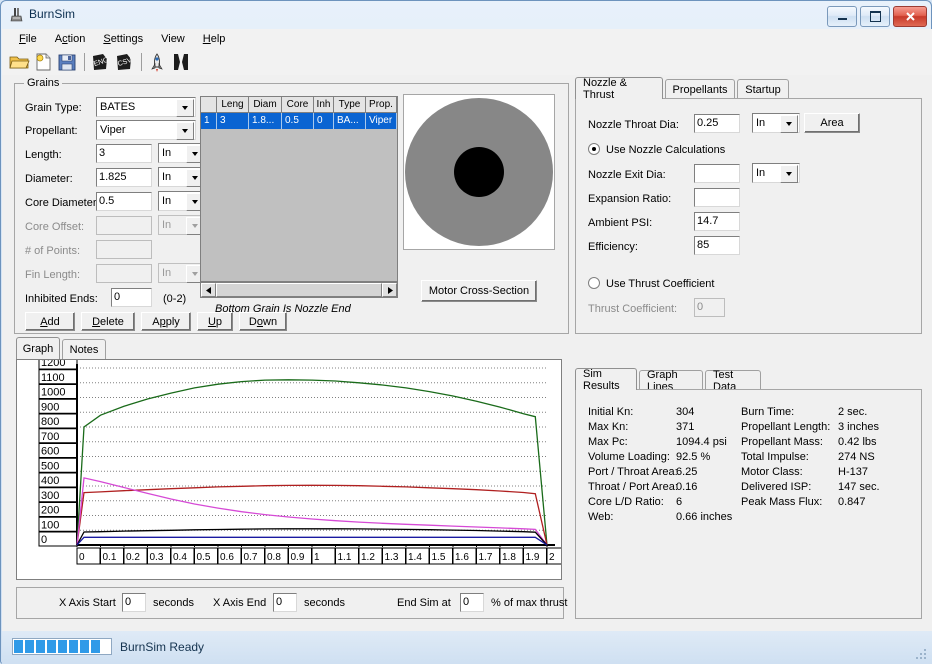  Describe the element at coordinates (50, 525) in the screenshot. I see `y-tick-label: 100` at that location.